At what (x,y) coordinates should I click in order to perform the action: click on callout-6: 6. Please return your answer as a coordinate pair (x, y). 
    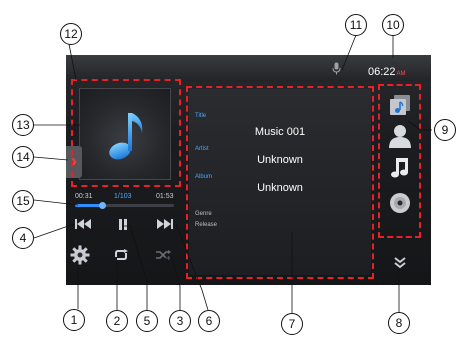
    Looking at the image, I should click on (209, 321).